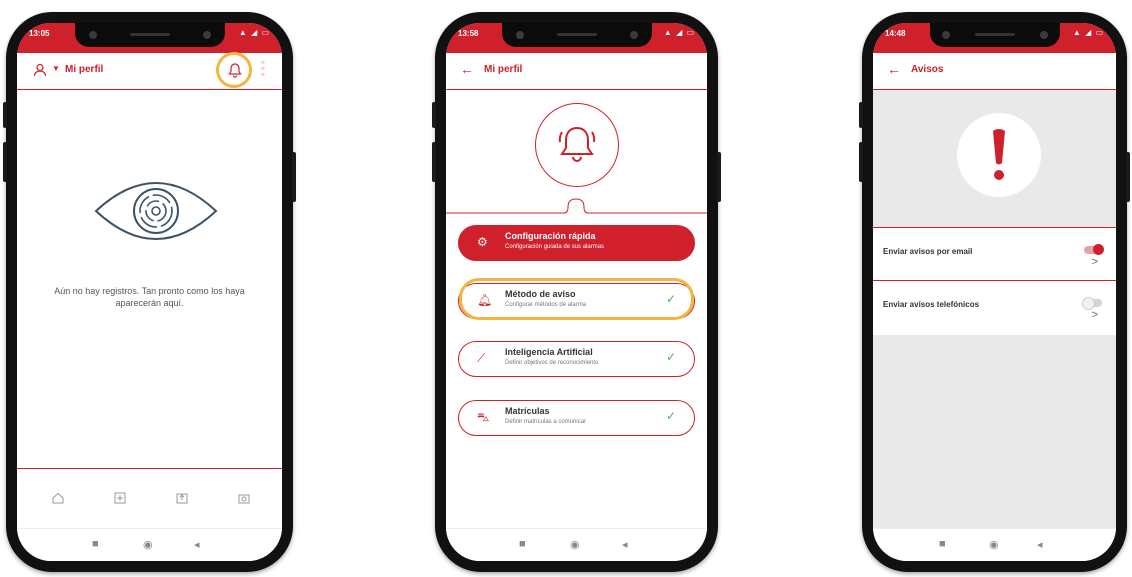  I want to click on more-icon: ○ ○ ○, so click(263, 69).